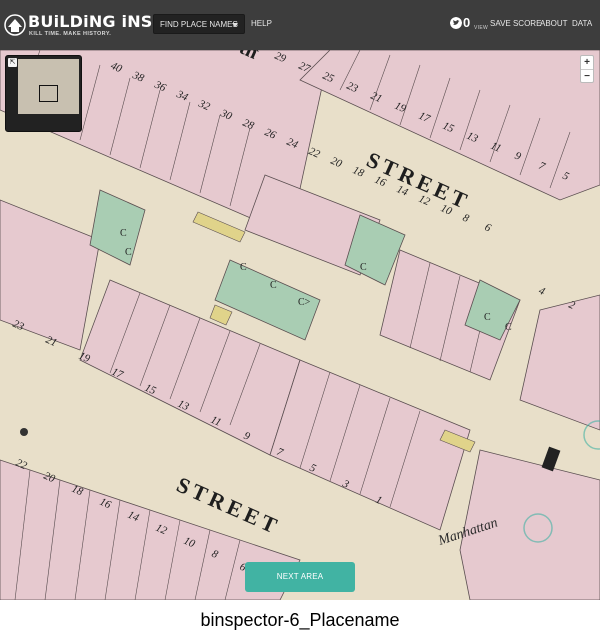 The image size is (600, 640). Describe the element at coordinates (587, 62) in the screenshot. I see `zoom-in-button: +` at that location.